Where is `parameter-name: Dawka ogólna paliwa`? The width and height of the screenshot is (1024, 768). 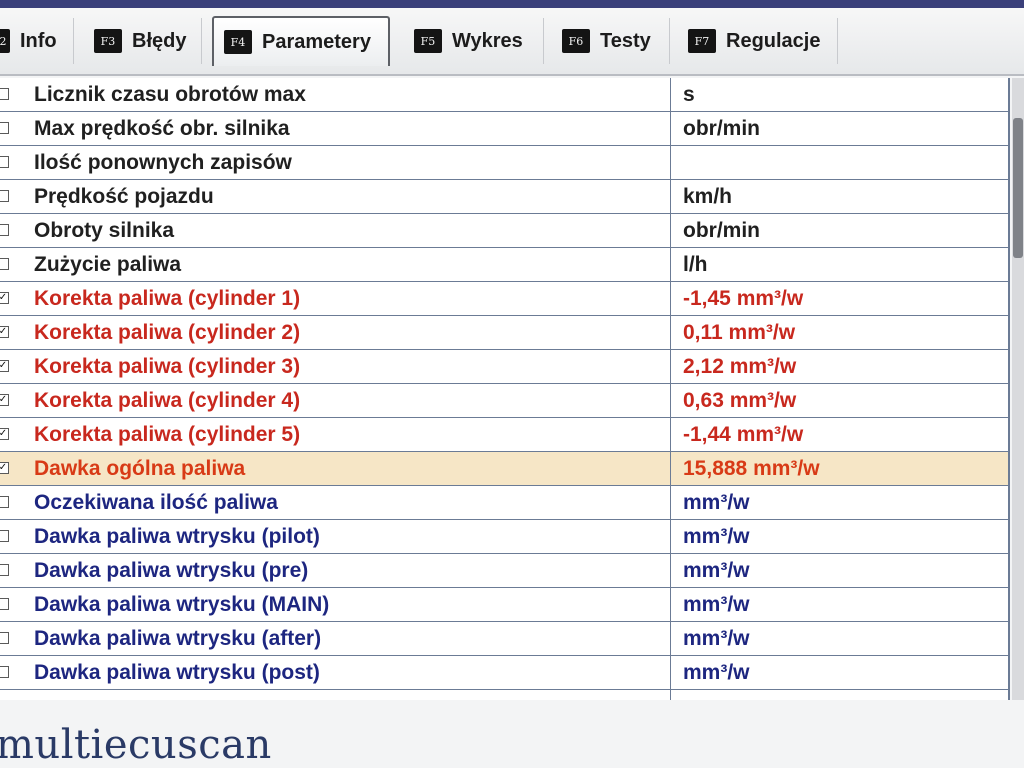
parameter-name: Dawka ogólna paliwa is located at coordinates (140, 468).